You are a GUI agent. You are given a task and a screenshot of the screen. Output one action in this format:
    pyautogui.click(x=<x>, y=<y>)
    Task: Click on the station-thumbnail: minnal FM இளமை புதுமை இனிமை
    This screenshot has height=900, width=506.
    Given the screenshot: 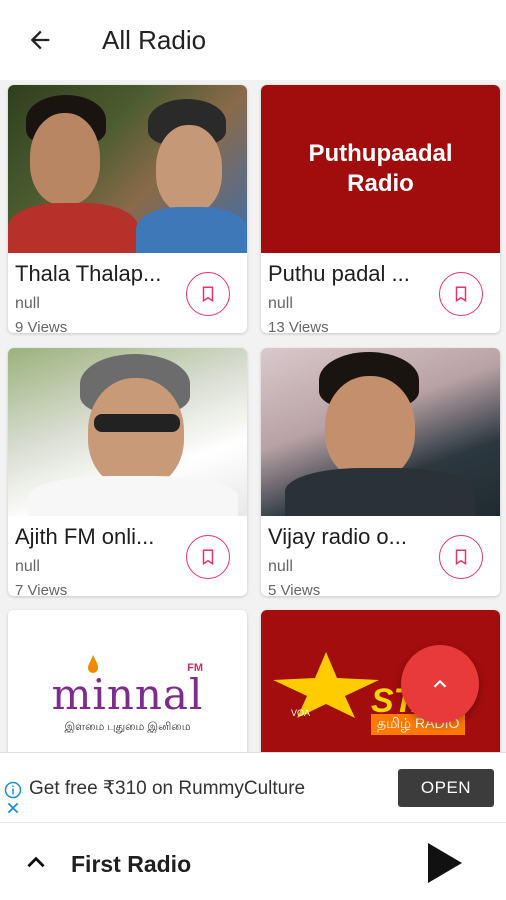 What is the action you would take?
    pyautogui.click(x=127, y=681)
    